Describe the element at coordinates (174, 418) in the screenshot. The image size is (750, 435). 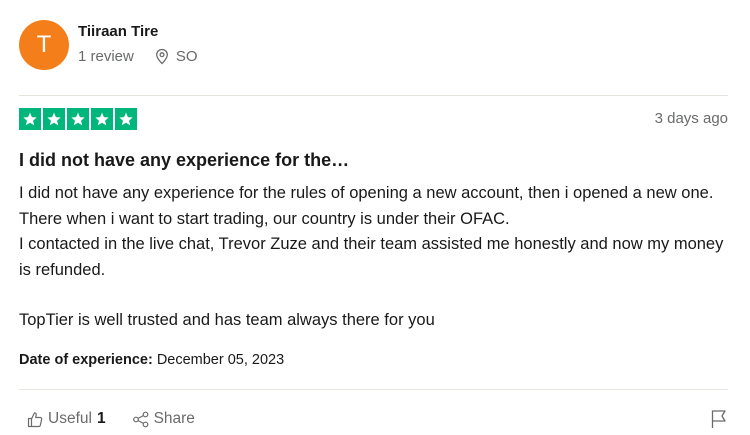
I see `share-label: Share` at that location.